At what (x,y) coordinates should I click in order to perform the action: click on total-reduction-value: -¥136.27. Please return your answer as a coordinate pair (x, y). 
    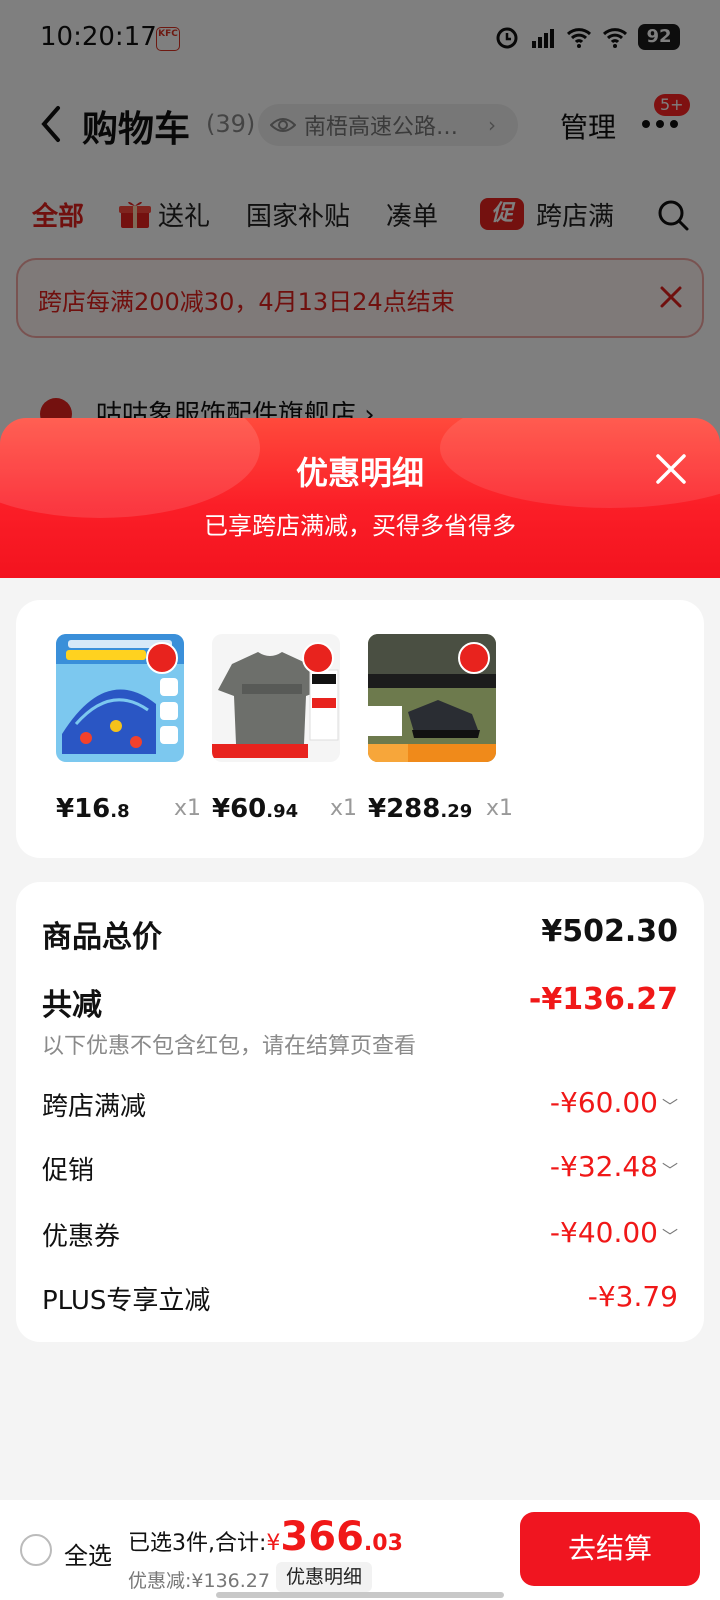
    Looking at the image, I should click on (603, 999).